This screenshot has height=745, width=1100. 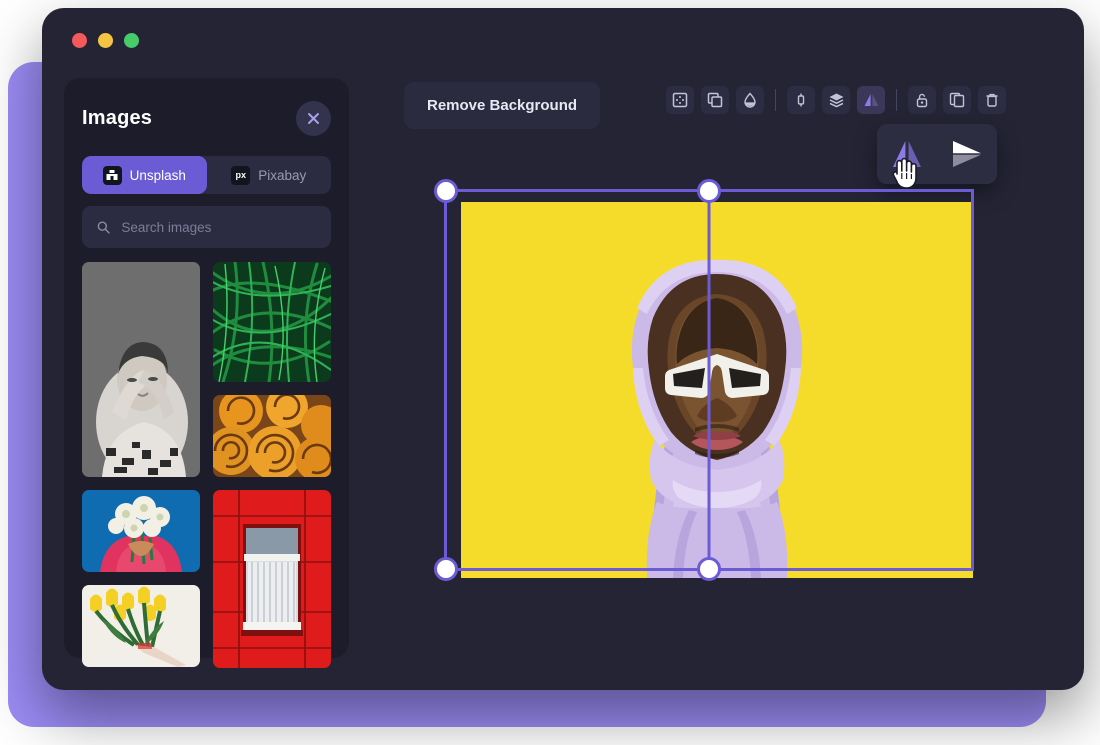 I want to click on thumb-cinnamon-buns, so click(x=272, y=436).